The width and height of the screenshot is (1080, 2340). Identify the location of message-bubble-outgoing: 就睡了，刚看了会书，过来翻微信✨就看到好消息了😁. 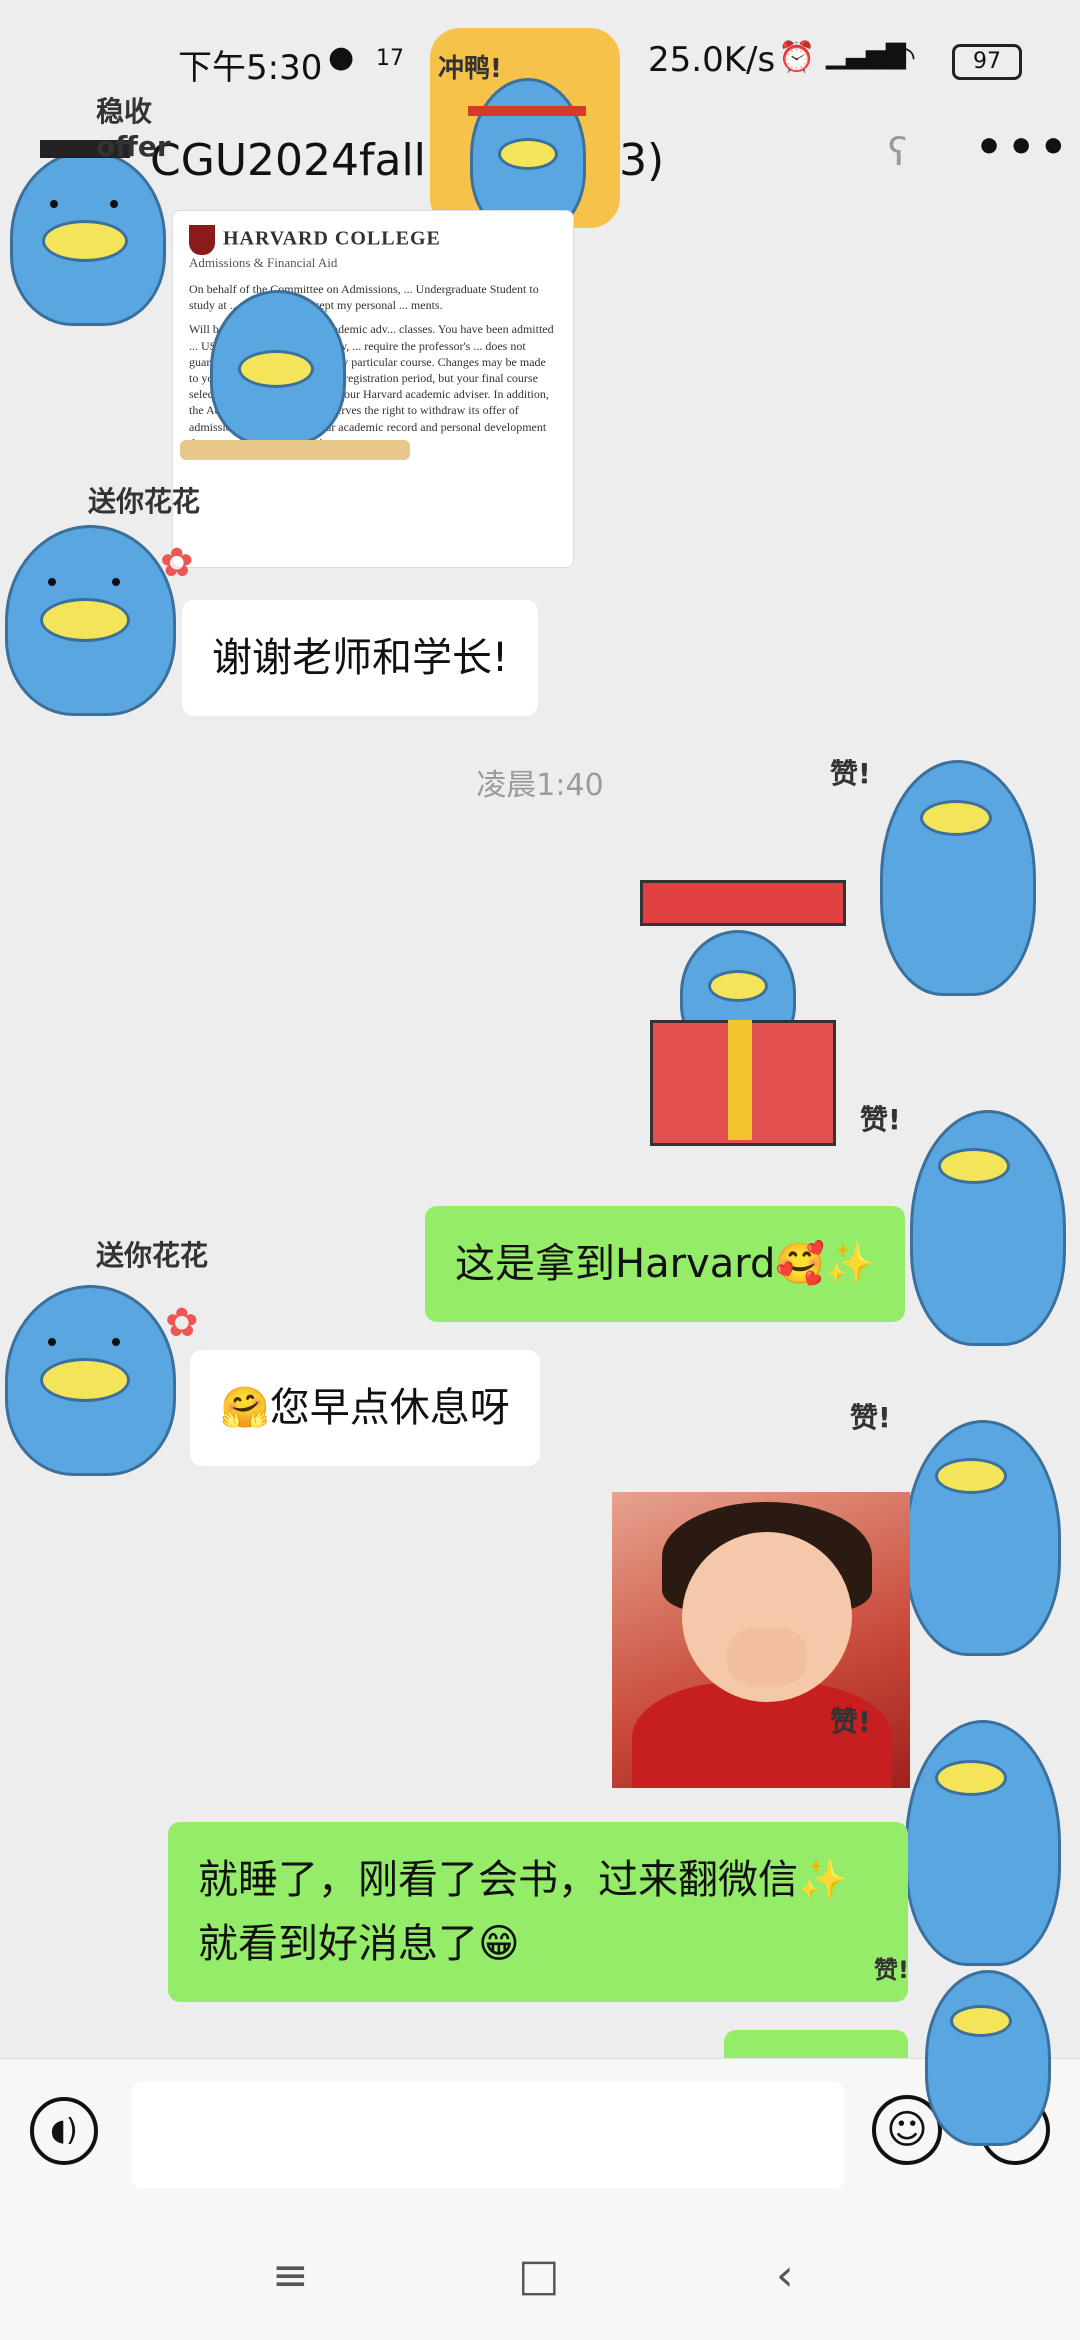
(538, 1912).